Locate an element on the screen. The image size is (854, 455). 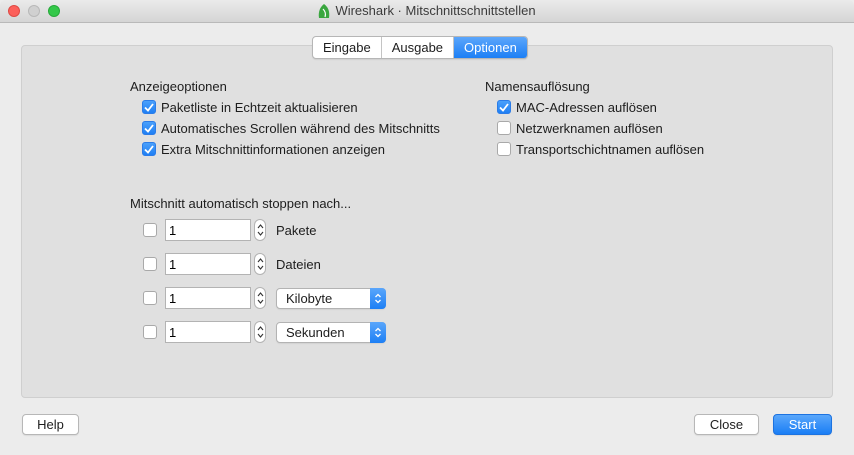
window-title-area: Wireshark · Mitschnittschnittstellen is located at coordinates (427, 12).